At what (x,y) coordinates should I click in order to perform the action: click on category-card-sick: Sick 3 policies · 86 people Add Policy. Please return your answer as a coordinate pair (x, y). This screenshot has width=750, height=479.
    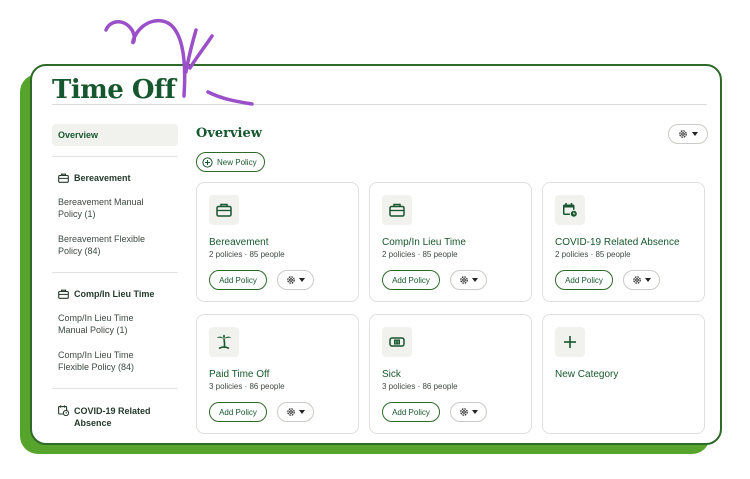
    Looking at the image, I should click on (450, 374).